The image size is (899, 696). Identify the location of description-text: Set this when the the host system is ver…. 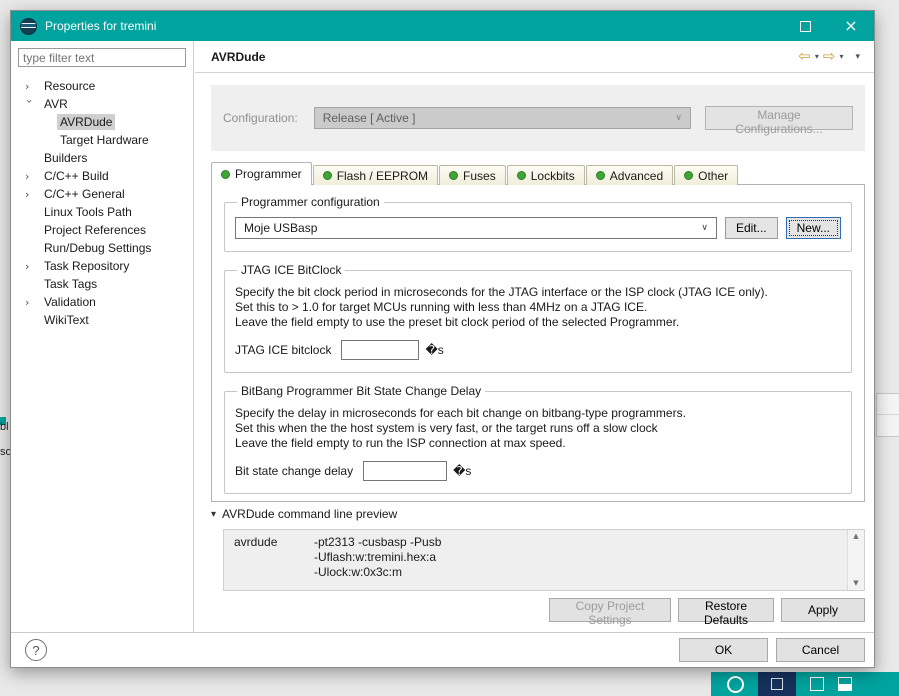
(446, 428).